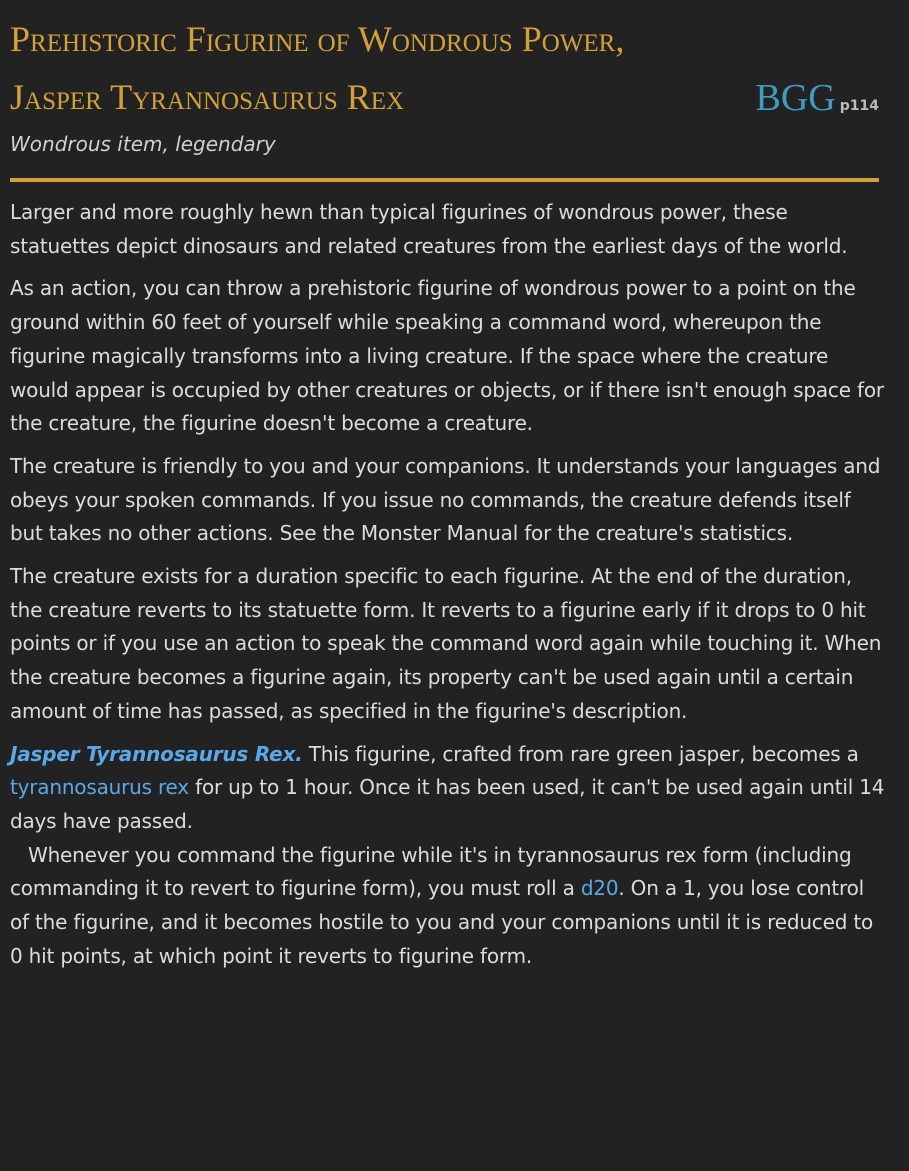 This screenshot has height=1171, width=909. I want to click on source-badge: BGG p114, so click(817, 98).